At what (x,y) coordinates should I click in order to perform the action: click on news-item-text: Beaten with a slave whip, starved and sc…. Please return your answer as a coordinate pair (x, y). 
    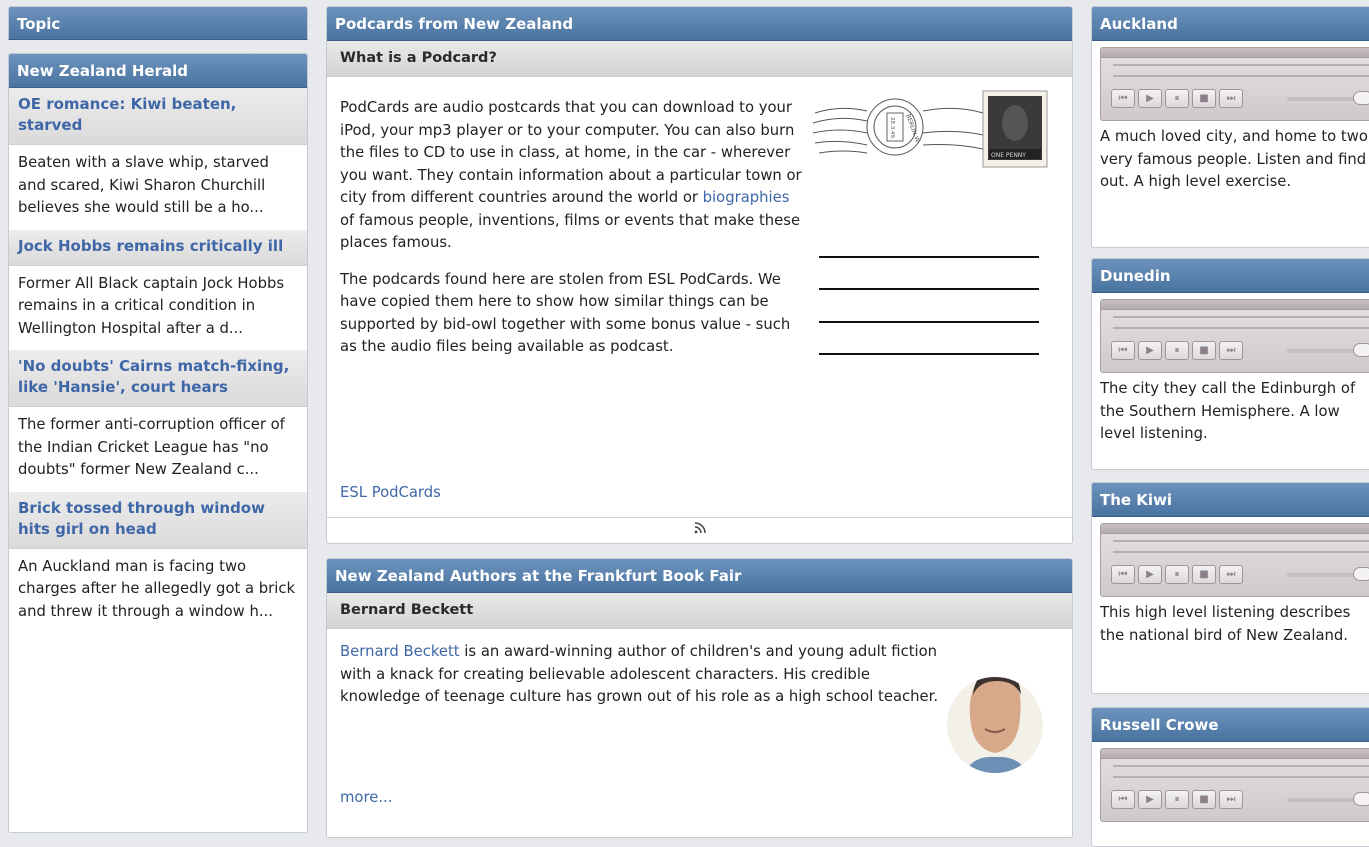
    Looking at the image, I should click on (143, 185).